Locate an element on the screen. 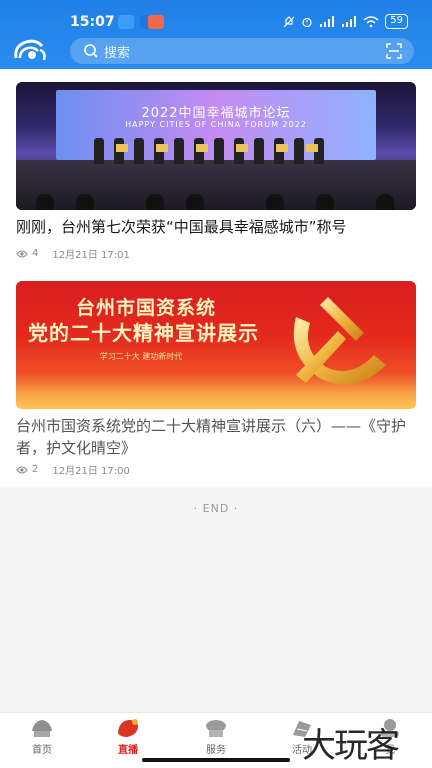  signal-icon is located at coordinates (349, 21).